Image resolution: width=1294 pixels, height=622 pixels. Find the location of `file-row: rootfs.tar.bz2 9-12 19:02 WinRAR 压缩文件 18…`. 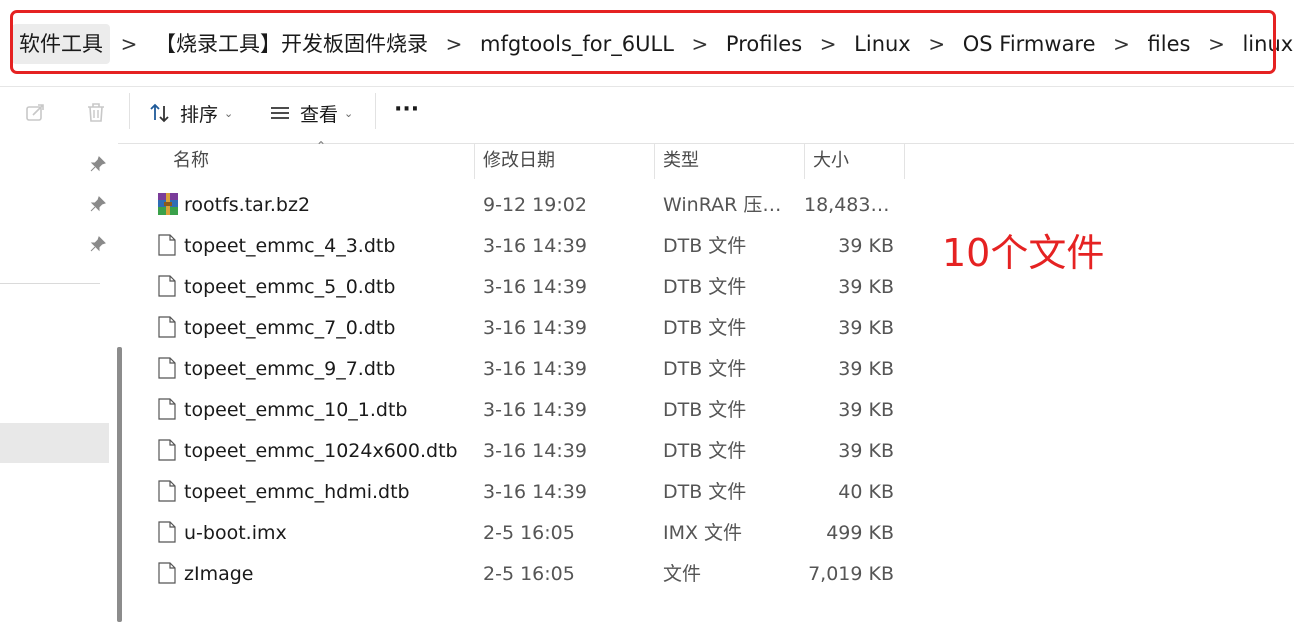

file-row: rootfs.tar.bz2 9-12 19:02 WinRAR 压缩文件 18… is located at coordinates (520, 205).